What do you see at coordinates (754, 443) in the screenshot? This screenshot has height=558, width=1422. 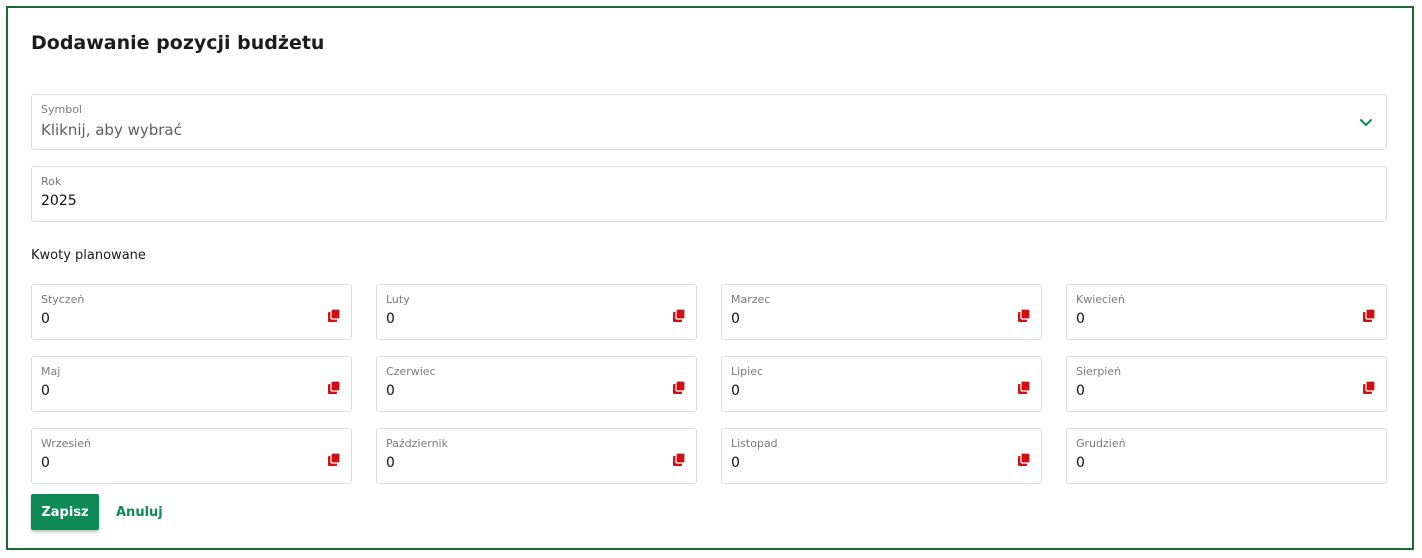 I see `month-label: Listopad` at bounding box center [754, 443].